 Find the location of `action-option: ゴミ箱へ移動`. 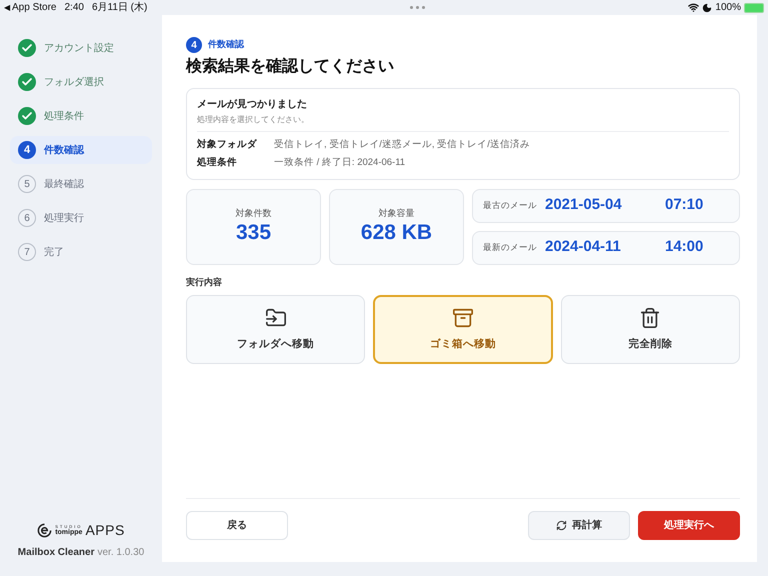

action-option: ゴミ箱へ移動 is located at coordinates (463, 329).